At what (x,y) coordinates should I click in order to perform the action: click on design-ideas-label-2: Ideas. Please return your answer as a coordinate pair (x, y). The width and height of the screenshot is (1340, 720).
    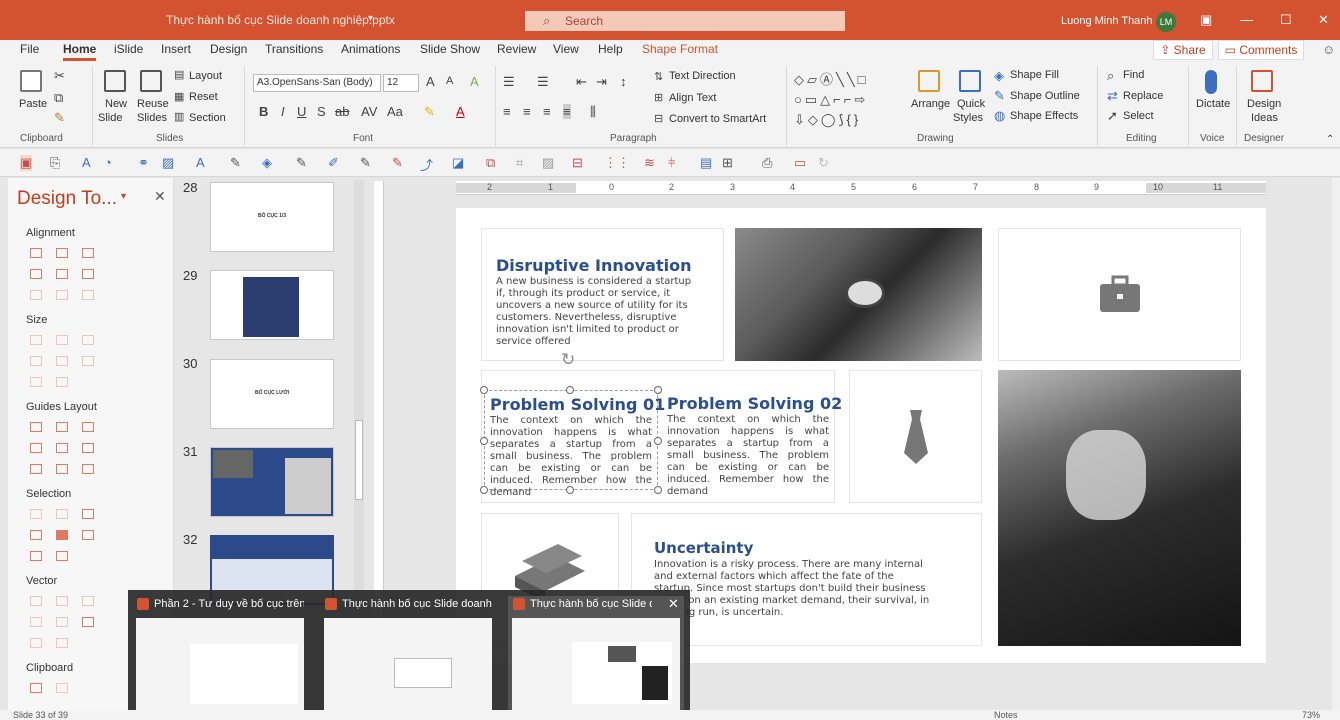
    Looking at the image, I should click on (1264, 118).